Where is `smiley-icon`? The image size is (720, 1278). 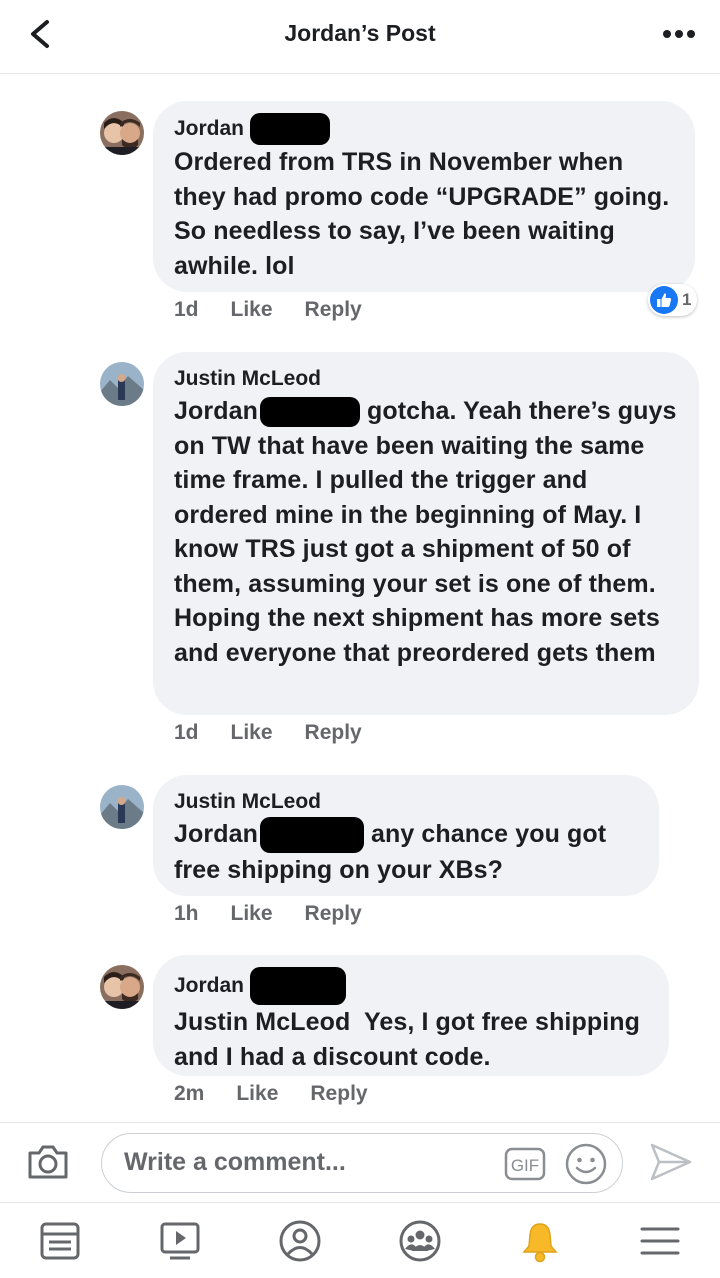 smiley-icon is located at coordinates (586, 1164).